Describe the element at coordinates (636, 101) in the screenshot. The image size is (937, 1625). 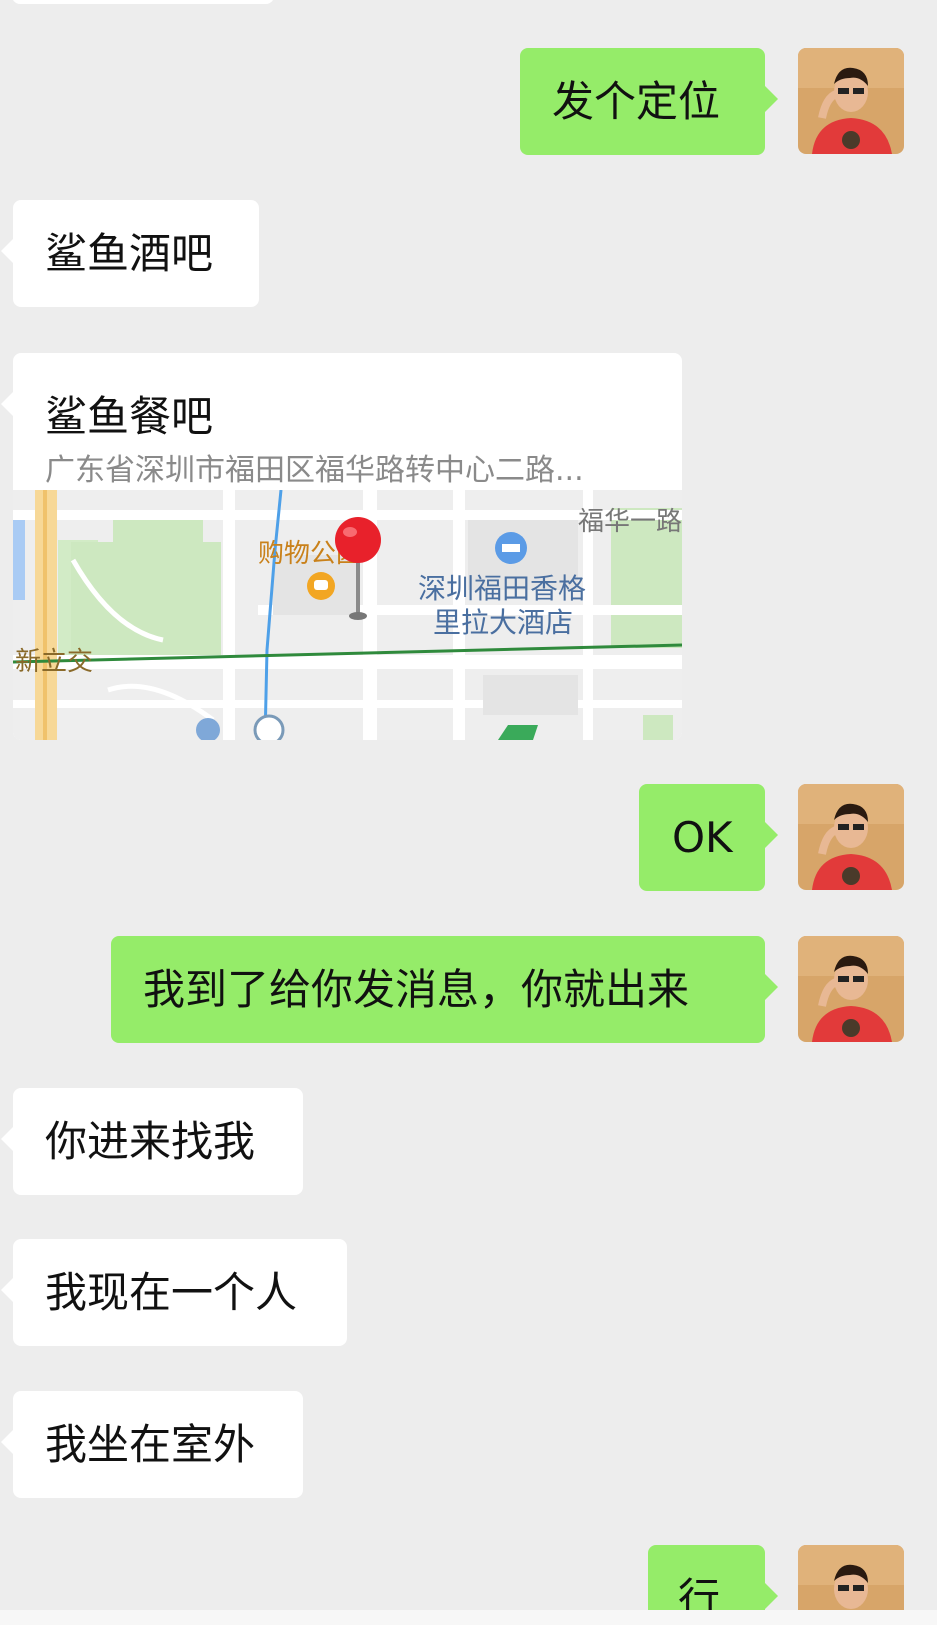
I see `message-text: 发个定位` at that location.